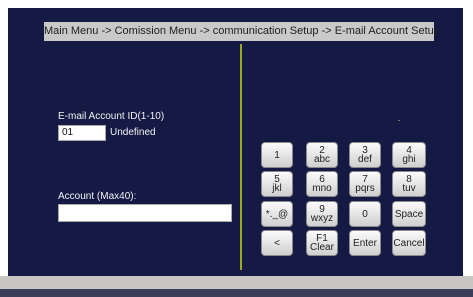 Image resolution: width=473 pixels, height=297 pixels. What do you see at coordinates (82, 133) in the screenshot?
I see `account-id-field: 01` at bounding box center [82, 133].